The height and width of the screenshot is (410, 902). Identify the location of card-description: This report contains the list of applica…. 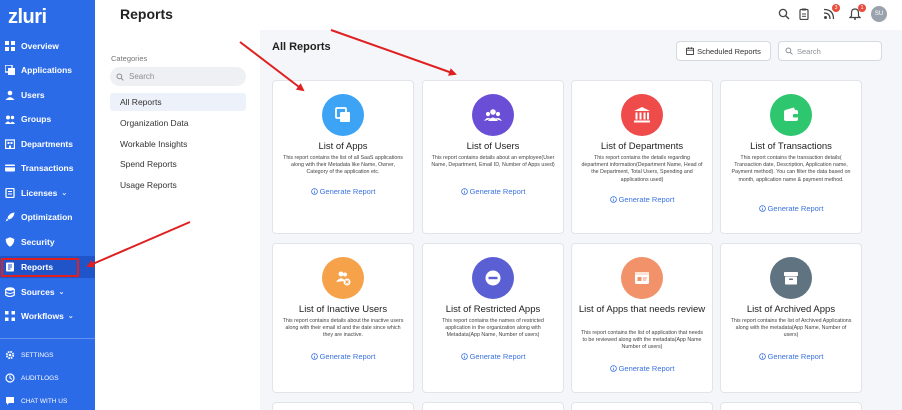
(642, 340).